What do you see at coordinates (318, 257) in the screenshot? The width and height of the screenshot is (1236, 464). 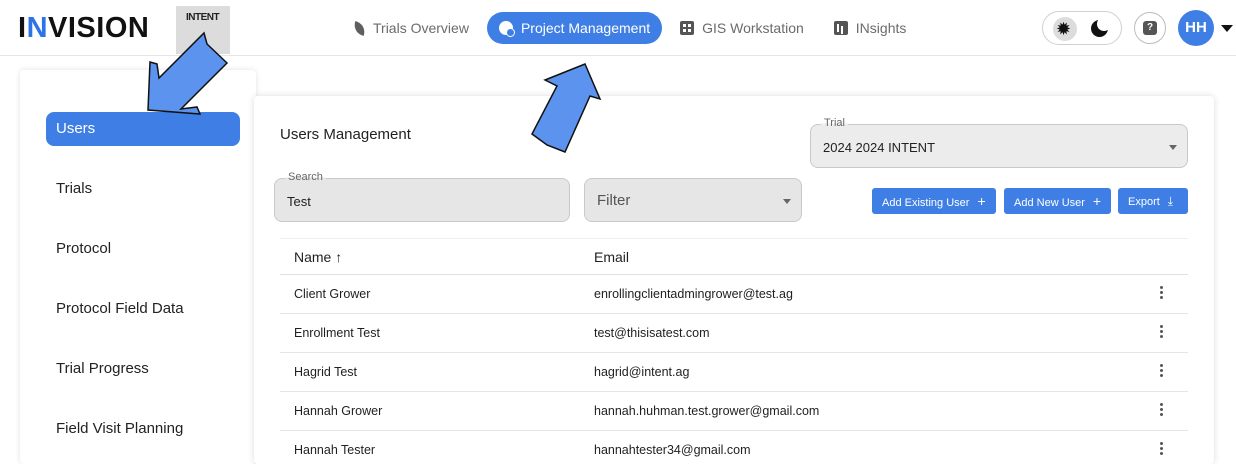 I see `column-header-name: Name ↑` at bounding box center [318, 257].